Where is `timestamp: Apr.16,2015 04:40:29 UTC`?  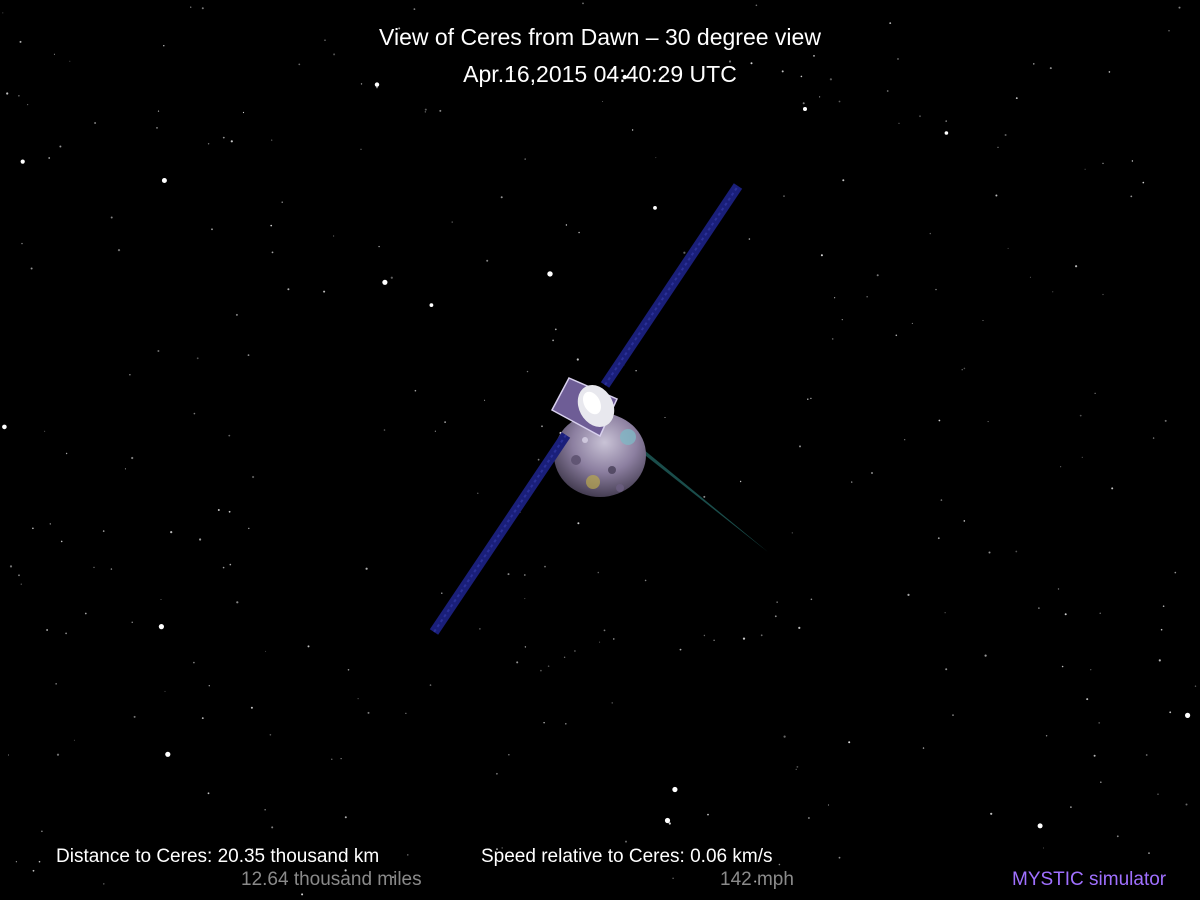
timestamp: Apr.16,2015 04:40:29 UTC is located at coordinates (600, 74).